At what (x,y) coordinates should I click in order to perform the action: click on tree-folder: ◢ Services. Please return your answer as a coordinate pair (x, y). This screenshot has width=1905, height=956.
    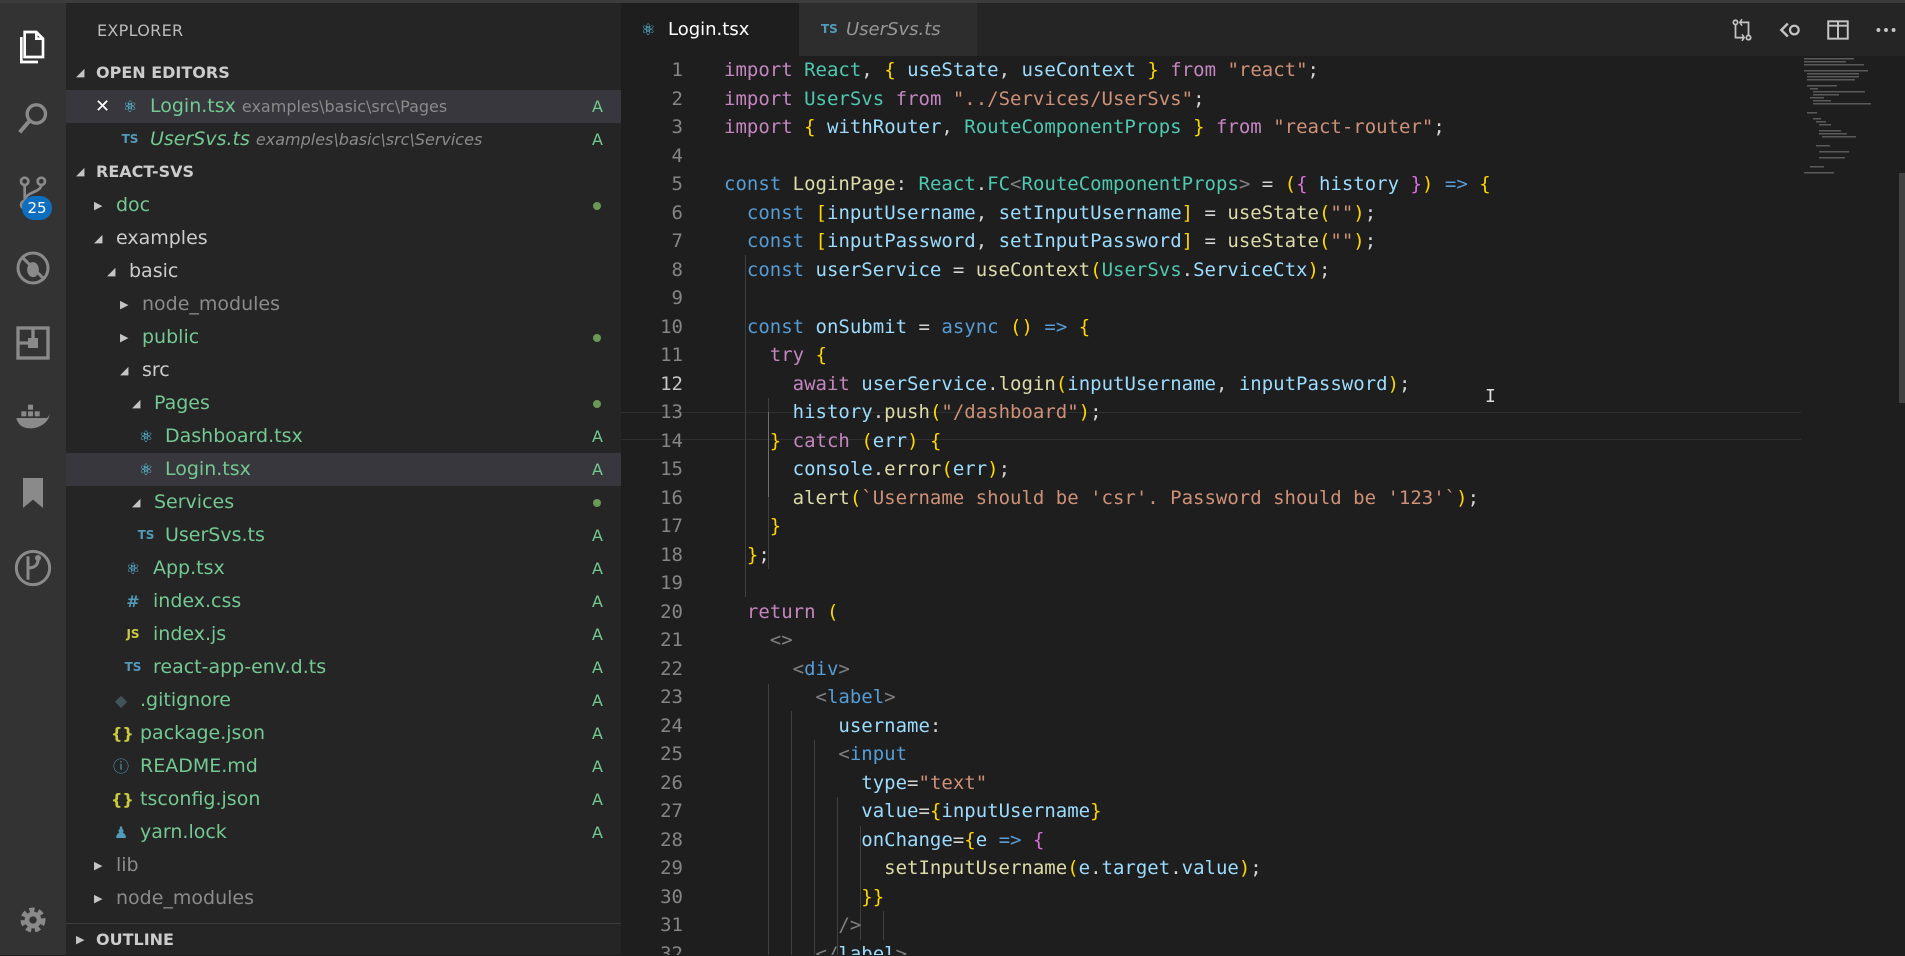
    Looking at the image, I should click on (343, 502).